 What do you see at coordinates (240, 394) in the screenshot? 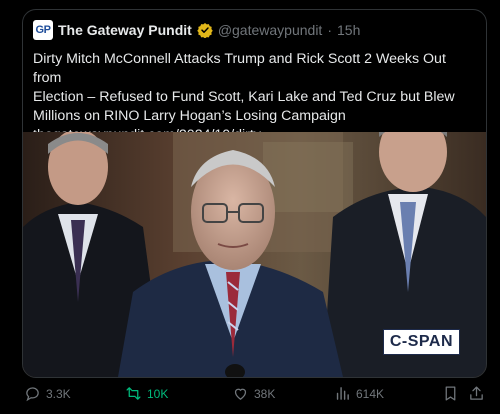
I see `heart-icon` at bounding box center [240, 394].